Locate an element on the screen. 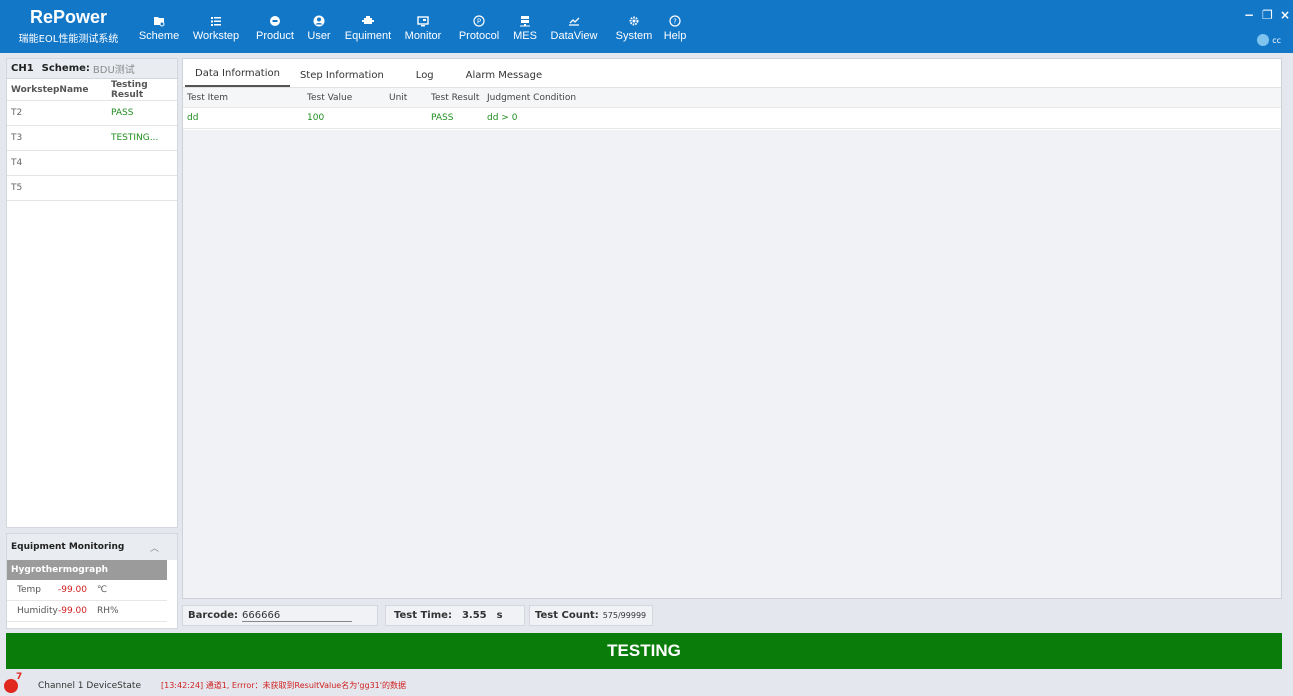 This screenshot has width=1293, height=696. help-icon: ? is located at coordinates (675, 21).